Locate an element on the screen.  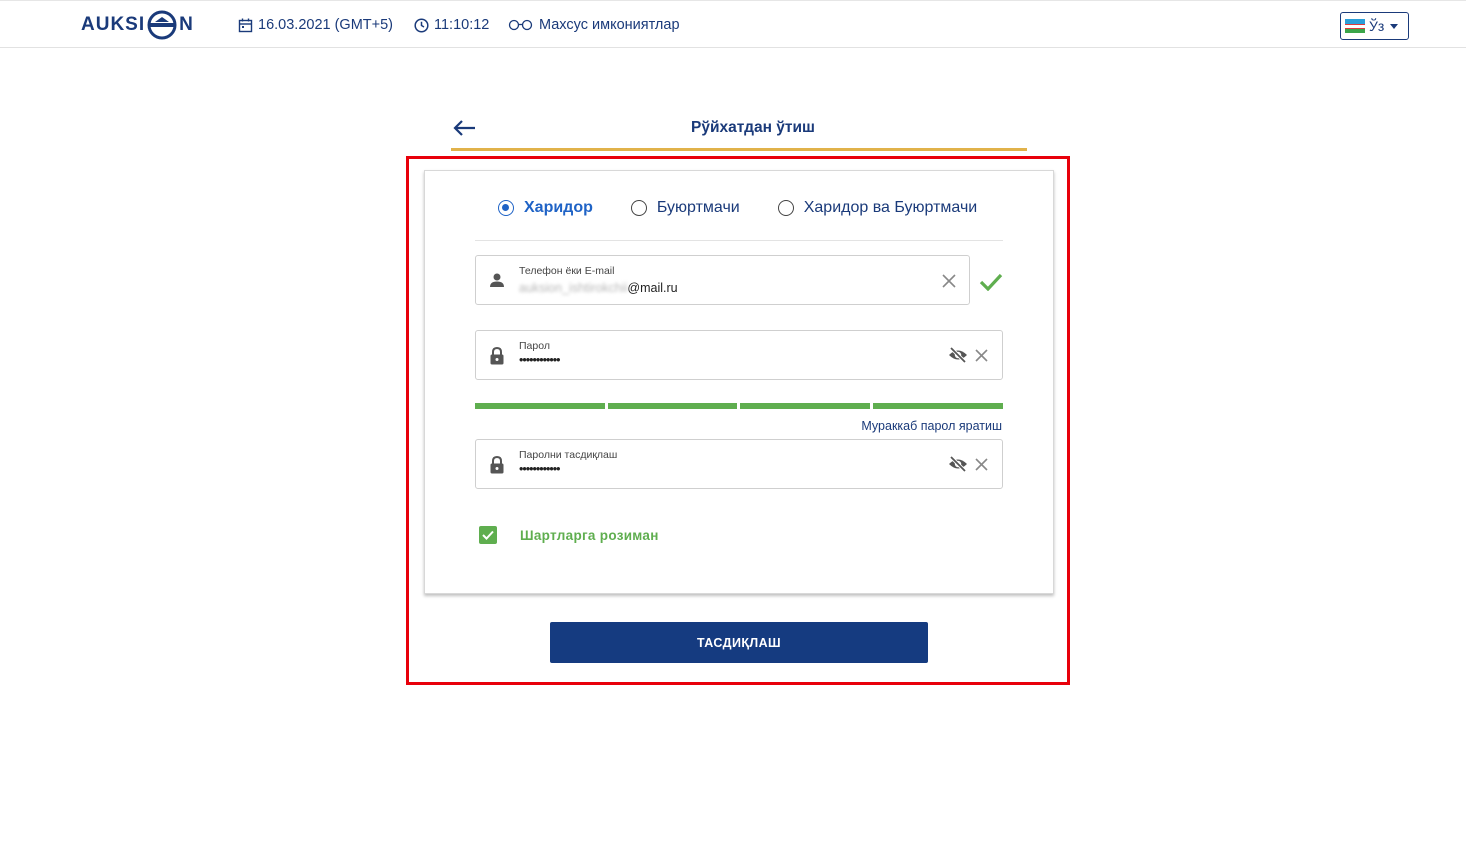
glasses-icon is located at coordinates (520, 25).